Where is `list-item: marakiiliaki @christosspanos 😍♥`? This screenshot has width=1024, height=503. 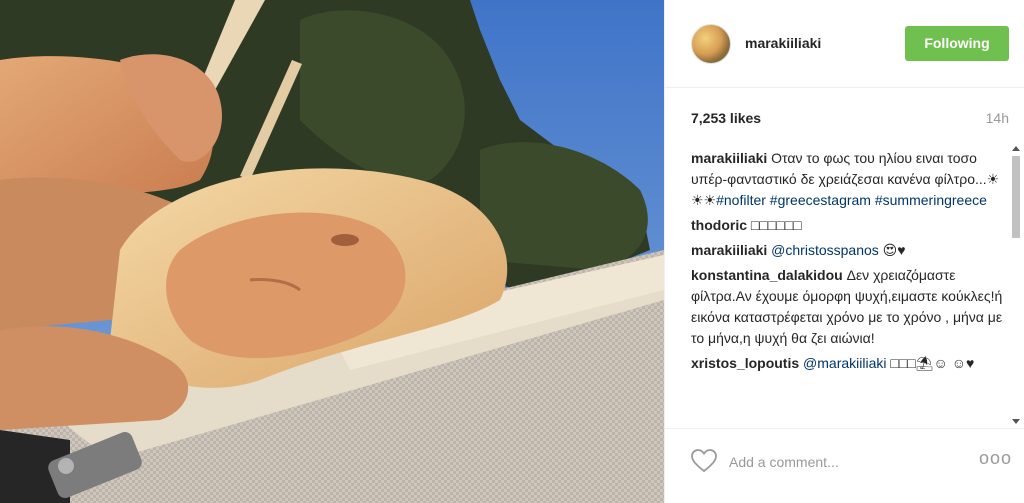 list-item: marakiiliaki @christosspanos 😍♥ is located at coordinates (851, 250).